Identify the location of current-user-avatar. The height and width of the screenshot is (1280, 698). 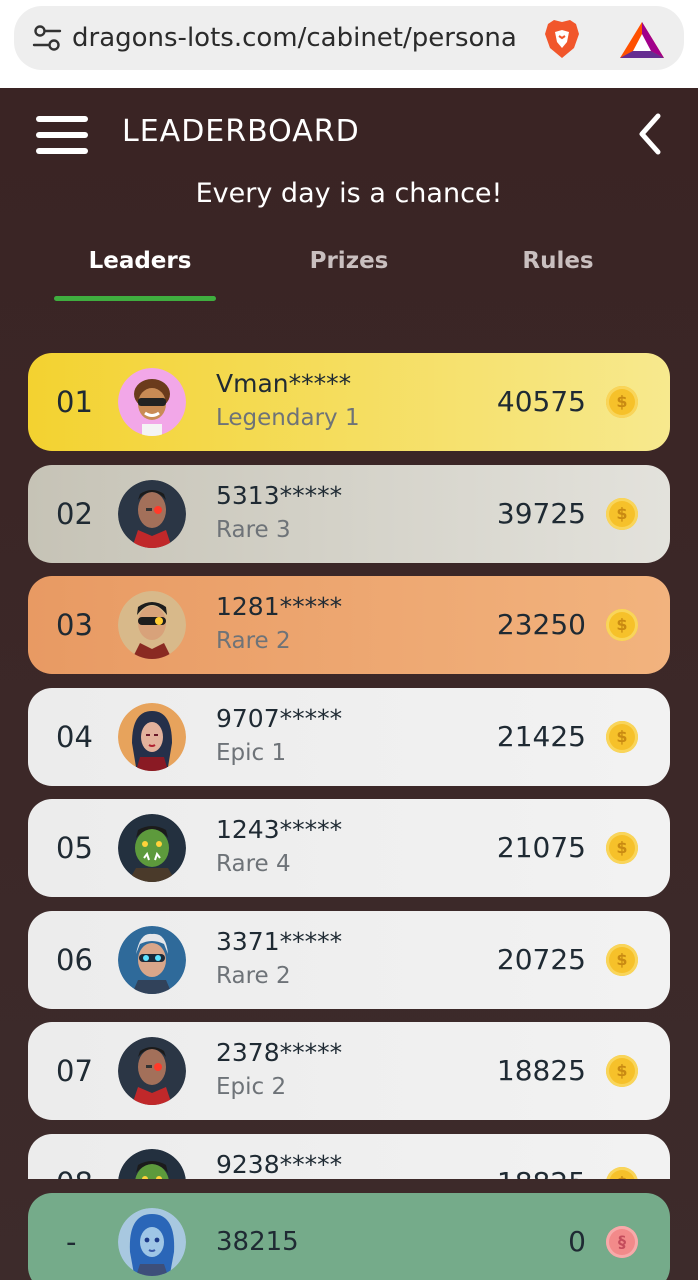
(152, 1242).